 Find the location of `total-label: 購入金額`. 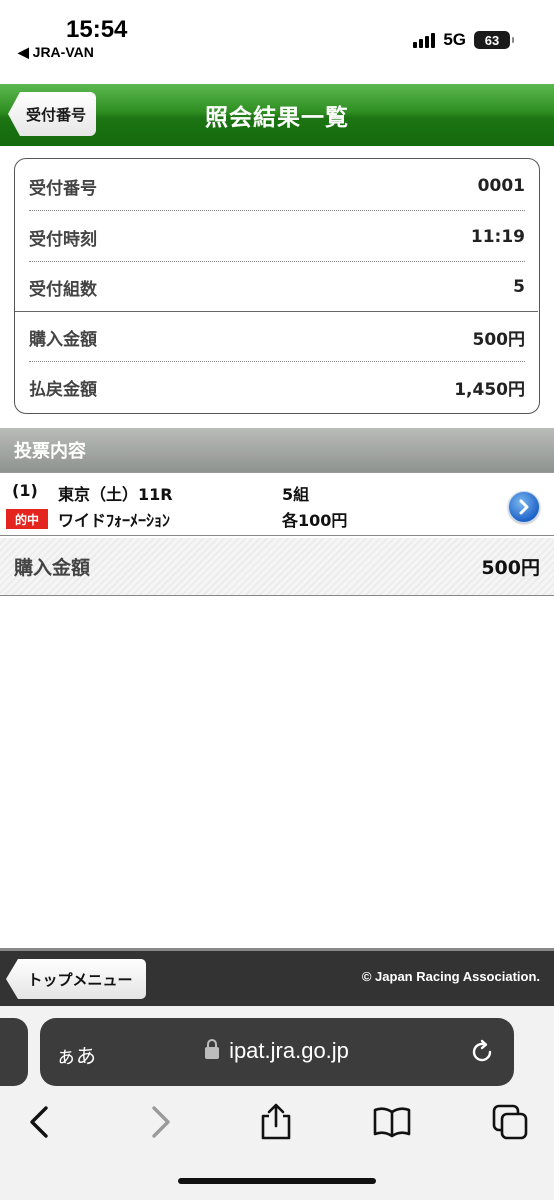

total-label: 購入金額 is located at coordinates (52, 568).